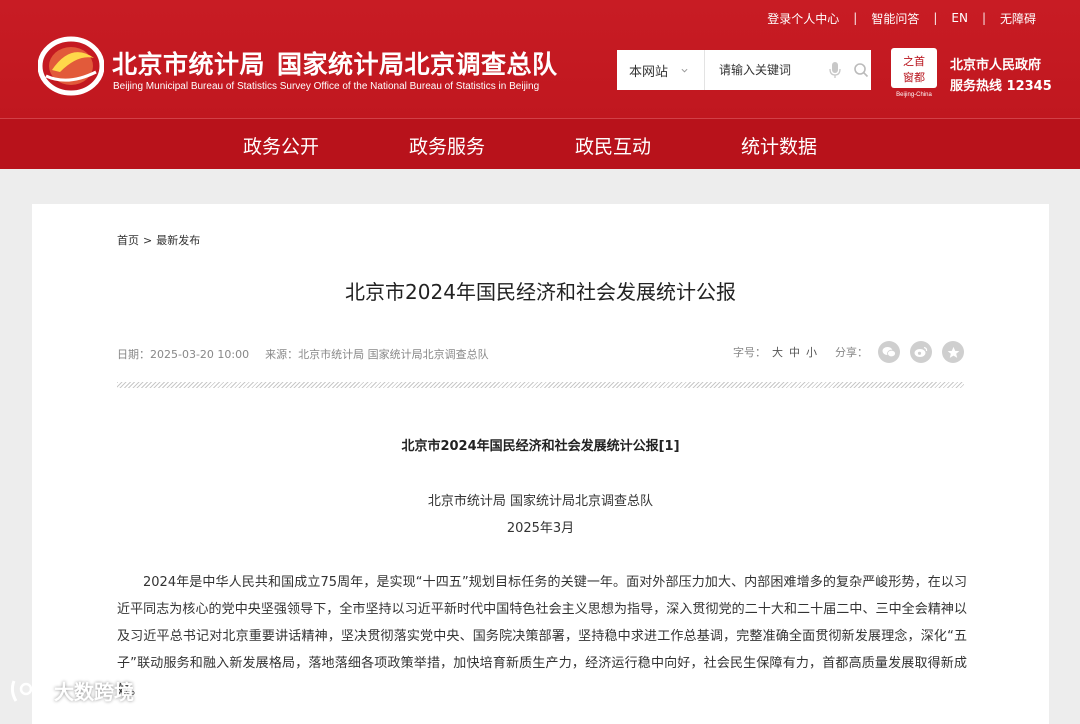 The image size is (1080, 724). Describe the element at coordinates (803, 18) in the screenshot. I see `login-link: 登录个人中心` at that location.